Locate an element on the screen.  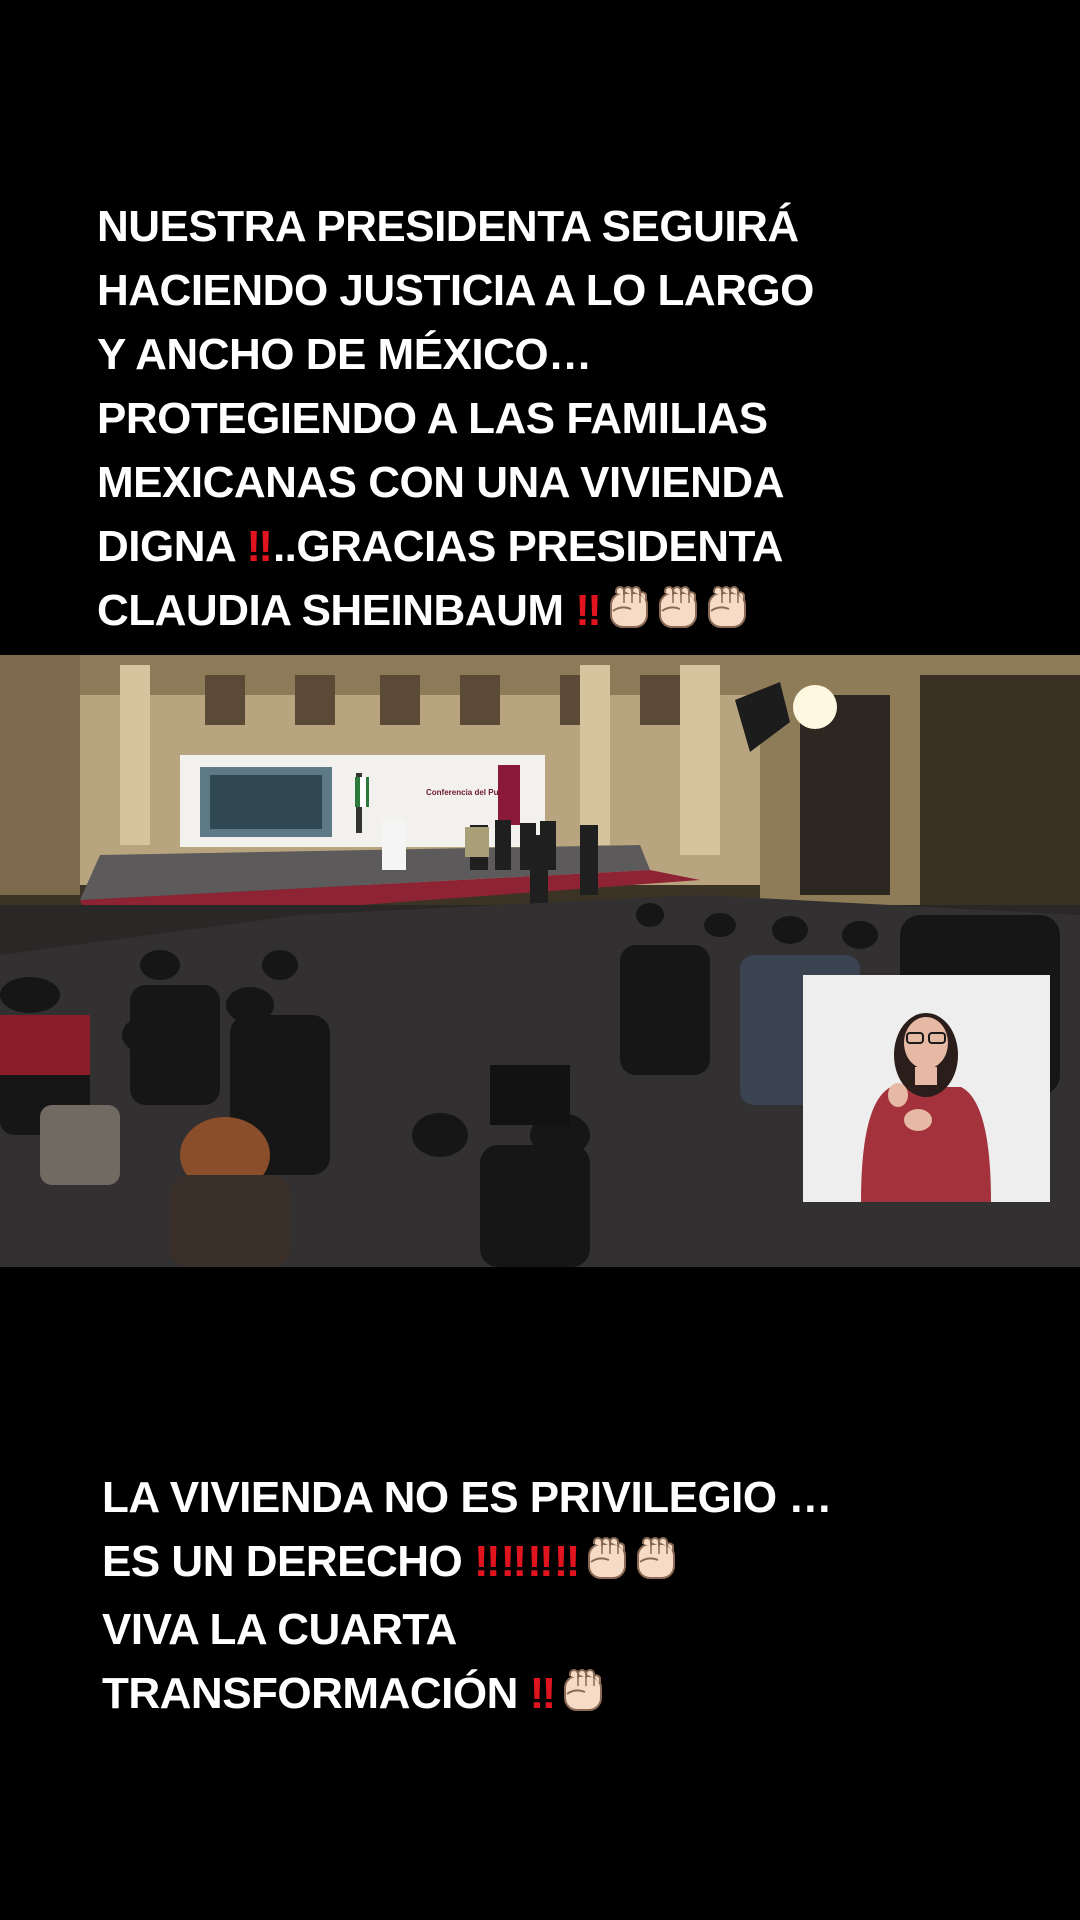
top-caption-line-2: HACIENDO JUSTICIA A LO LARGO is located at coordinates (455, 290).